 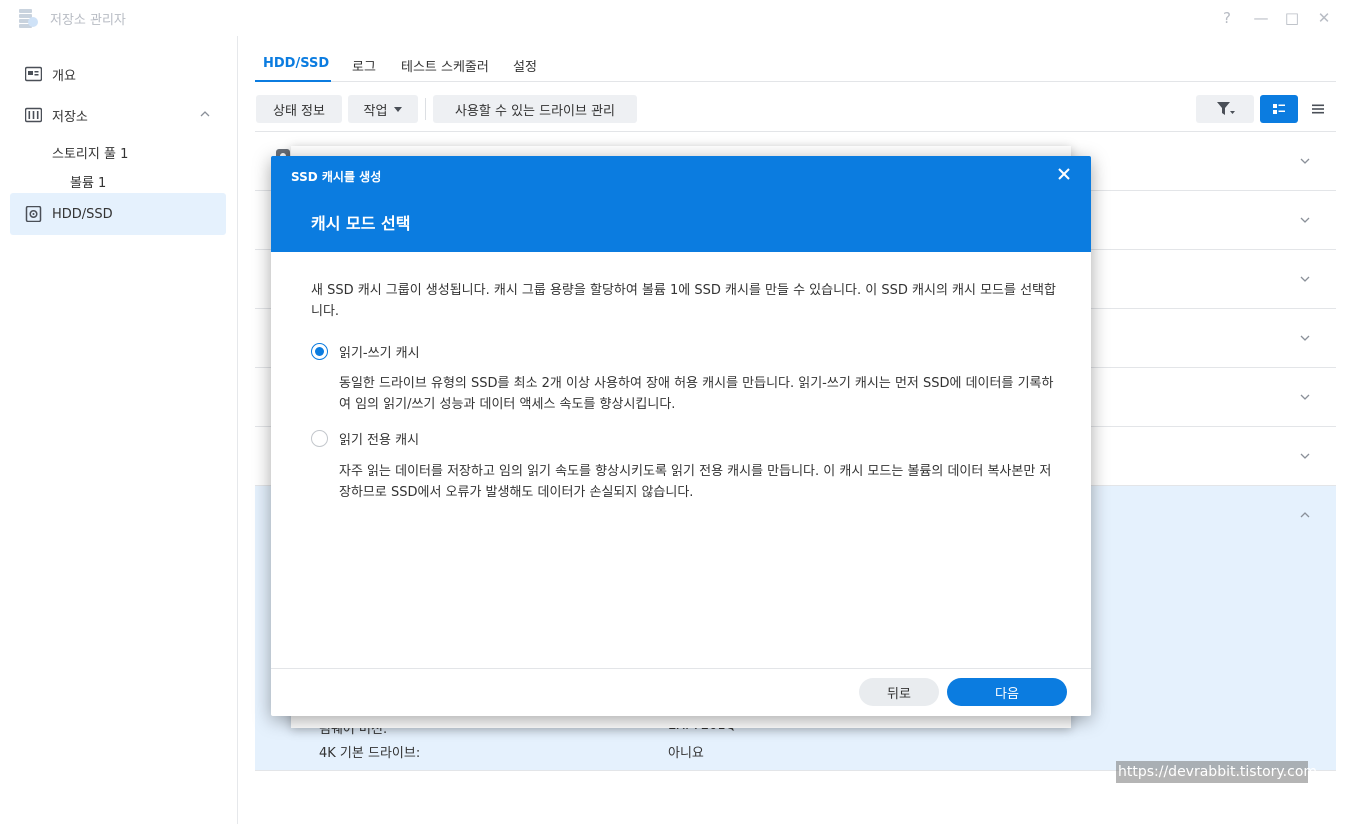 I want to click on tab-hdd-ssd: HDD/SSD, so click(x=296, y=63).